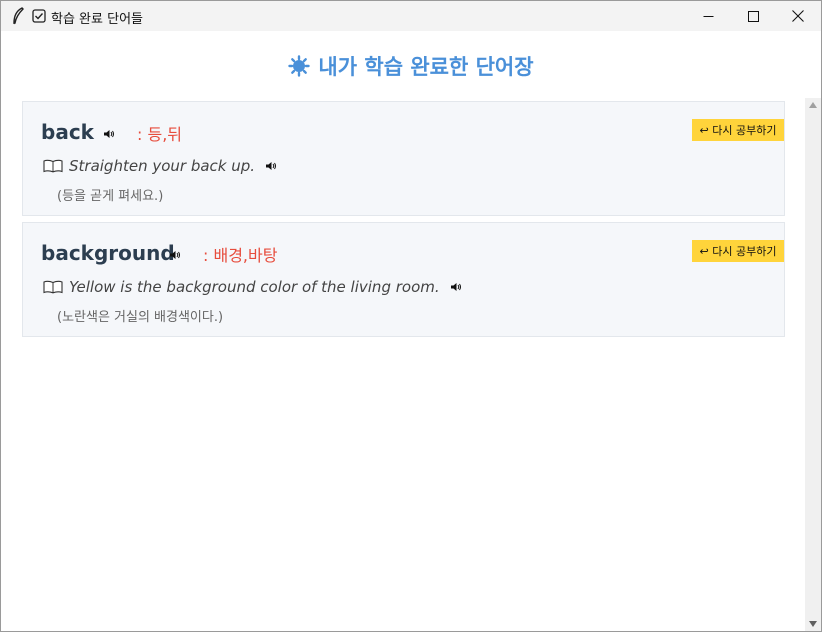 This screenshot has width=822, height=632. I want to click on page-title: 내가 학습 완료한 단어장, so click(411, 66).